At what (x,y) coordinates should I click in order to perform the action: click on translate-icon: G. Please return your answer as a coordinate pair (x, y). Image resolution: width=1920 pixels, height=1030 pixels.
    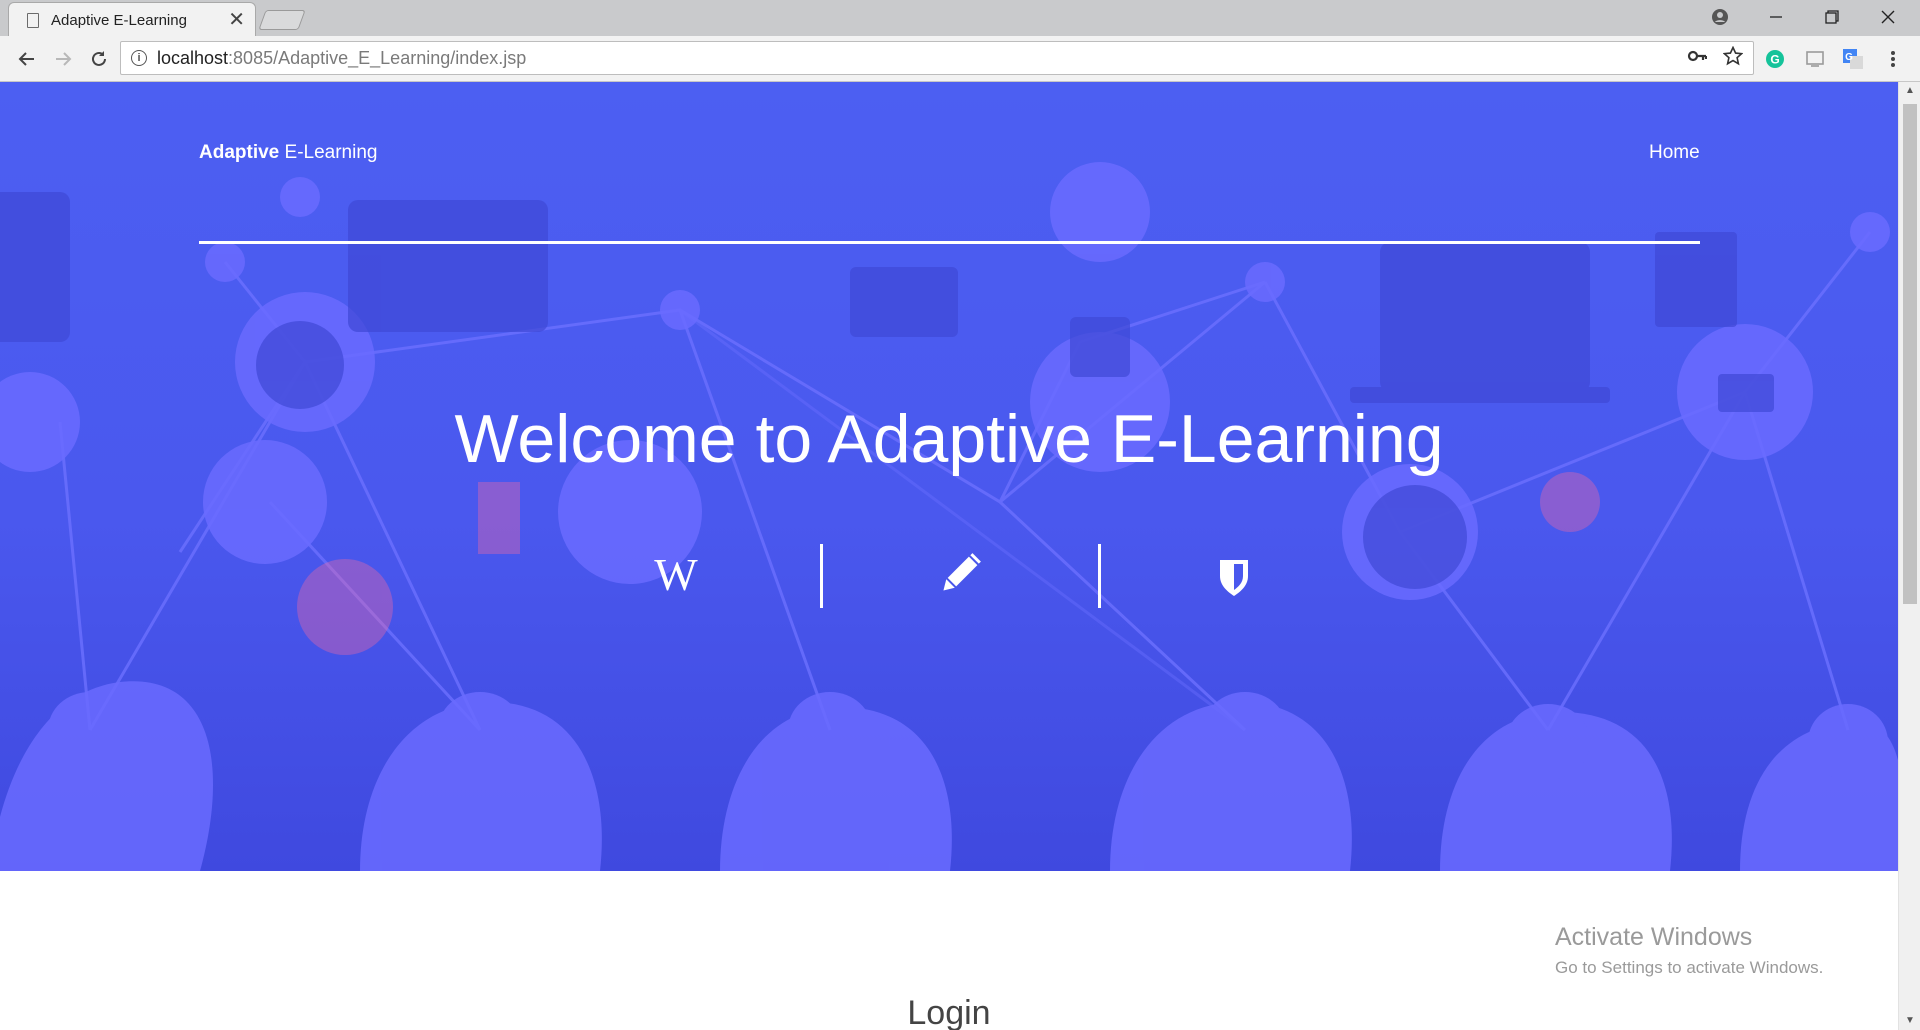
    Looking at the image, I should click on (1853, 59).